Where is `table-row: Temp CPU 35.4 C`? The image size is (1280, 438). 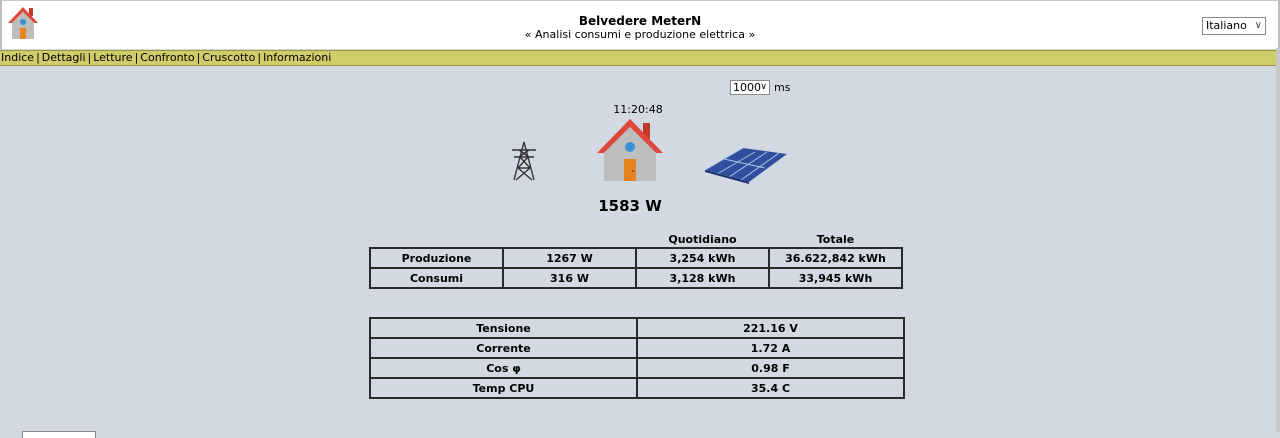 table-row: Temp CPU 35.4 C is located at coordinates (637, 388).